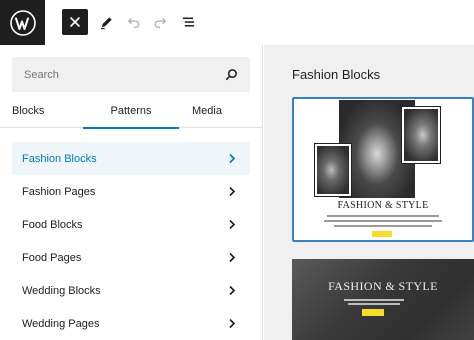  Describe the element at coordinates (131, 128) in the screenshot. I see `active-tab-indicator` at that location.